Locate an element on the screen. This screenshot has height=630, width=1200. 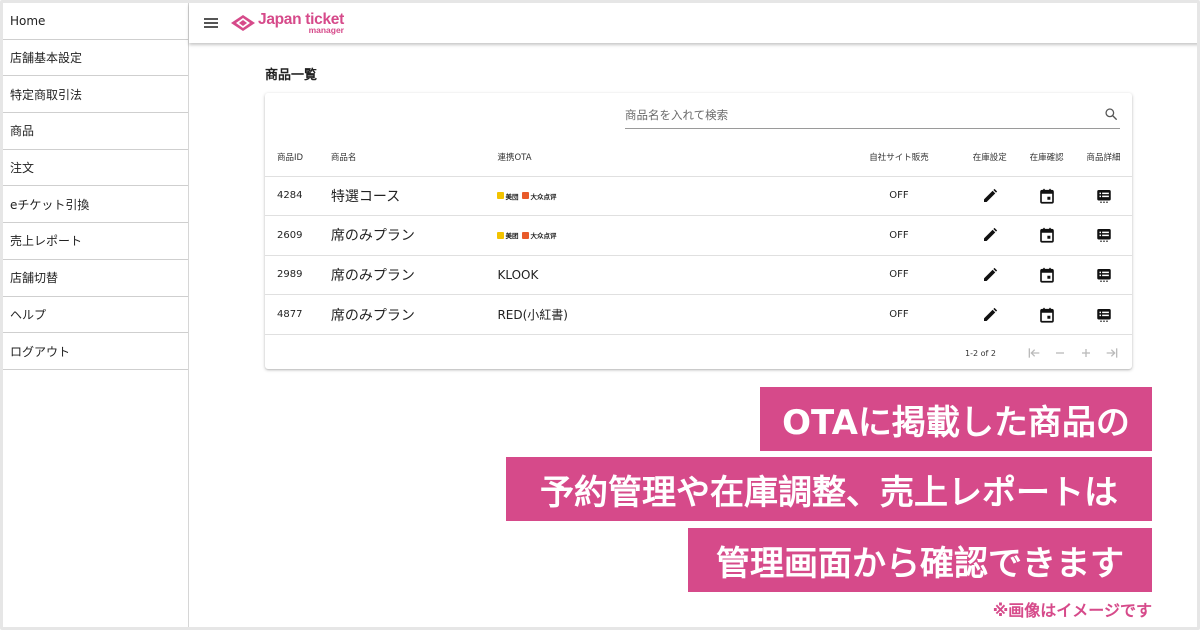
sidebar-item-label: 商品 is located at coordinates (22, 131).